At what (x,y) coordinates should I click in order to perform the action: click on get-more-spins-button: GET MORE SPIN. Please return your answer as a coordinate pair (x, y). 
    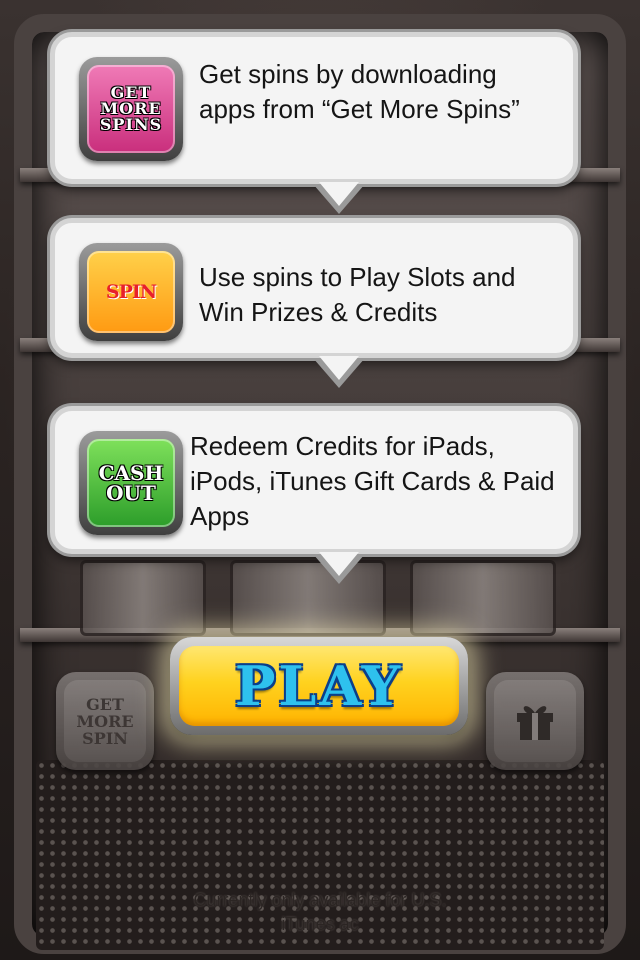
    Looking at the image, I should click on (105, 721).